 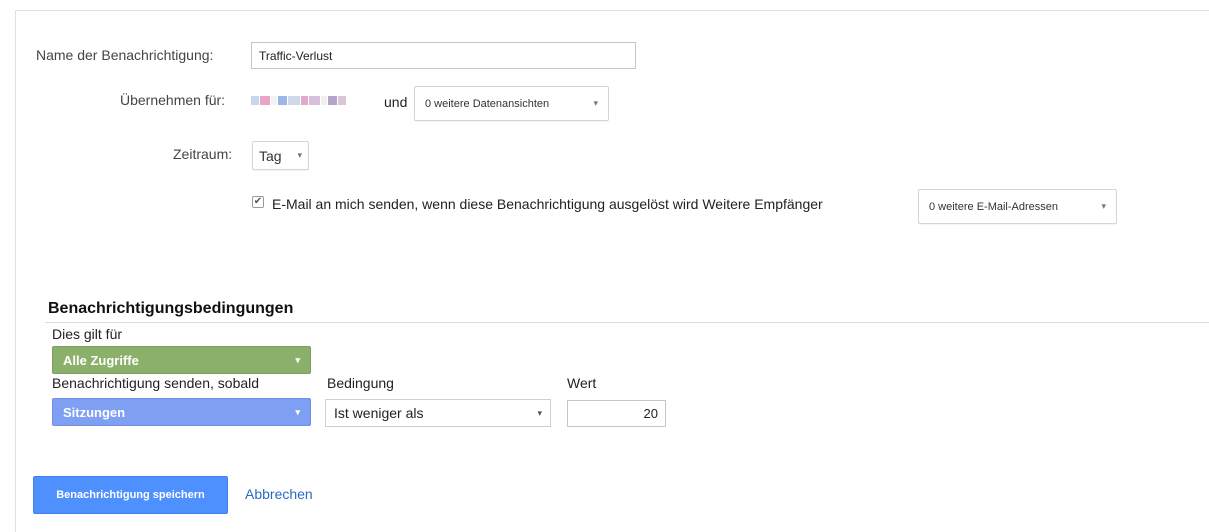 I want to click on and-label: und, so click(x=396, y=102).